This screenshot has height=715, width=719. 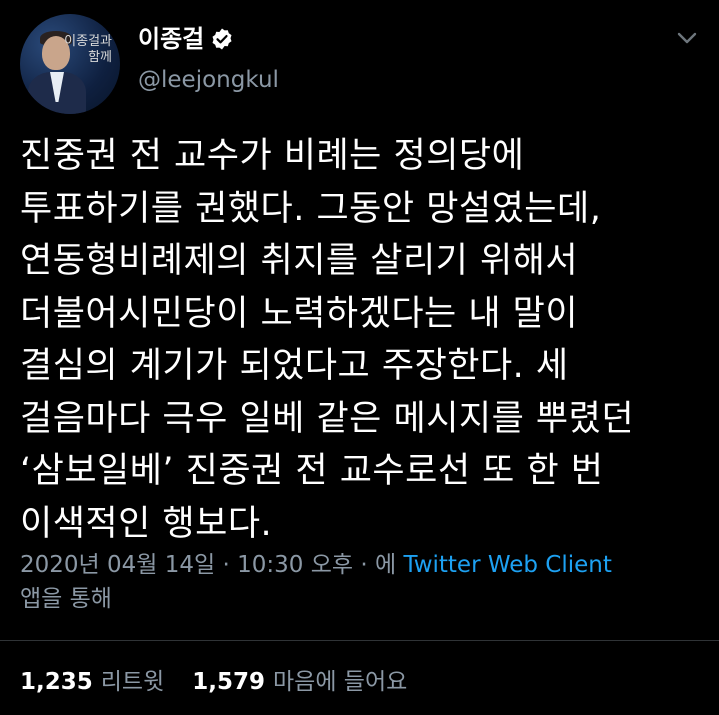 What do you see at coordinates (208, 39) in the screenshot?
I see `name-row: 이종걸` at bounding box center [208, 39].